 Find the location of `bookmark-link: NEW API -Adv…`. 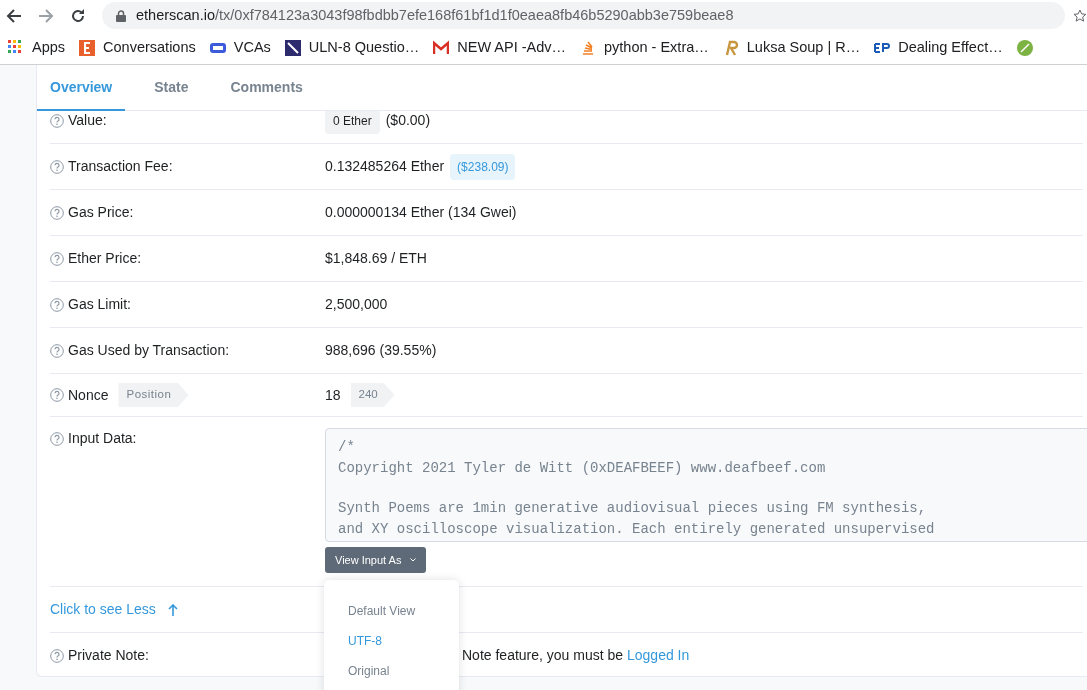

bookmark-link: NEW API -Adv… is located at coordinates (499, 47).